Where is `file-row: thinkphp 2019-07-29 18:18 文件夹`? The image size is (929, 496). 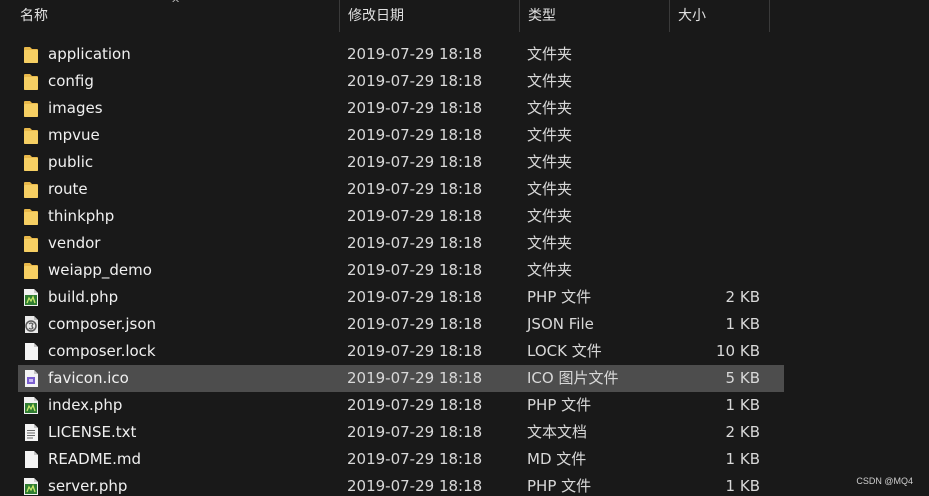
file-row: thinkphp 2019-07-29 18:18 文件夹 is located at coordinates (401, 216).